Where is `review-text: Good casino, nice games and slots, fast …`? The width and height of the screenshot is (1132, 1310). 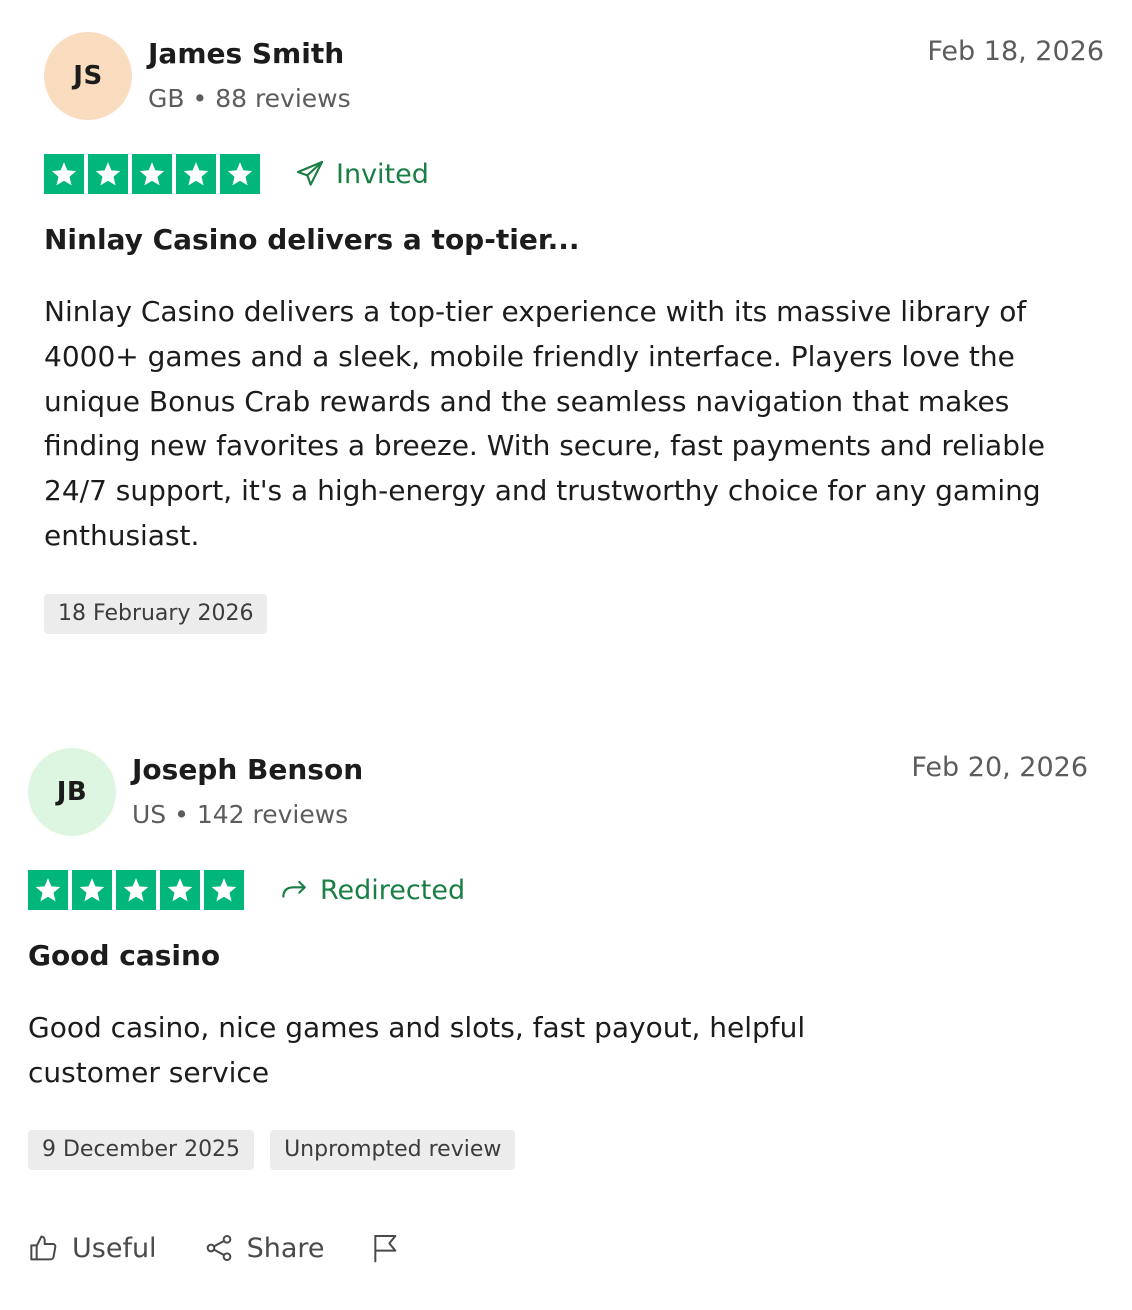
review-text: Good casino, nice games and slots, fast … is located at coordinates (417, 1050).